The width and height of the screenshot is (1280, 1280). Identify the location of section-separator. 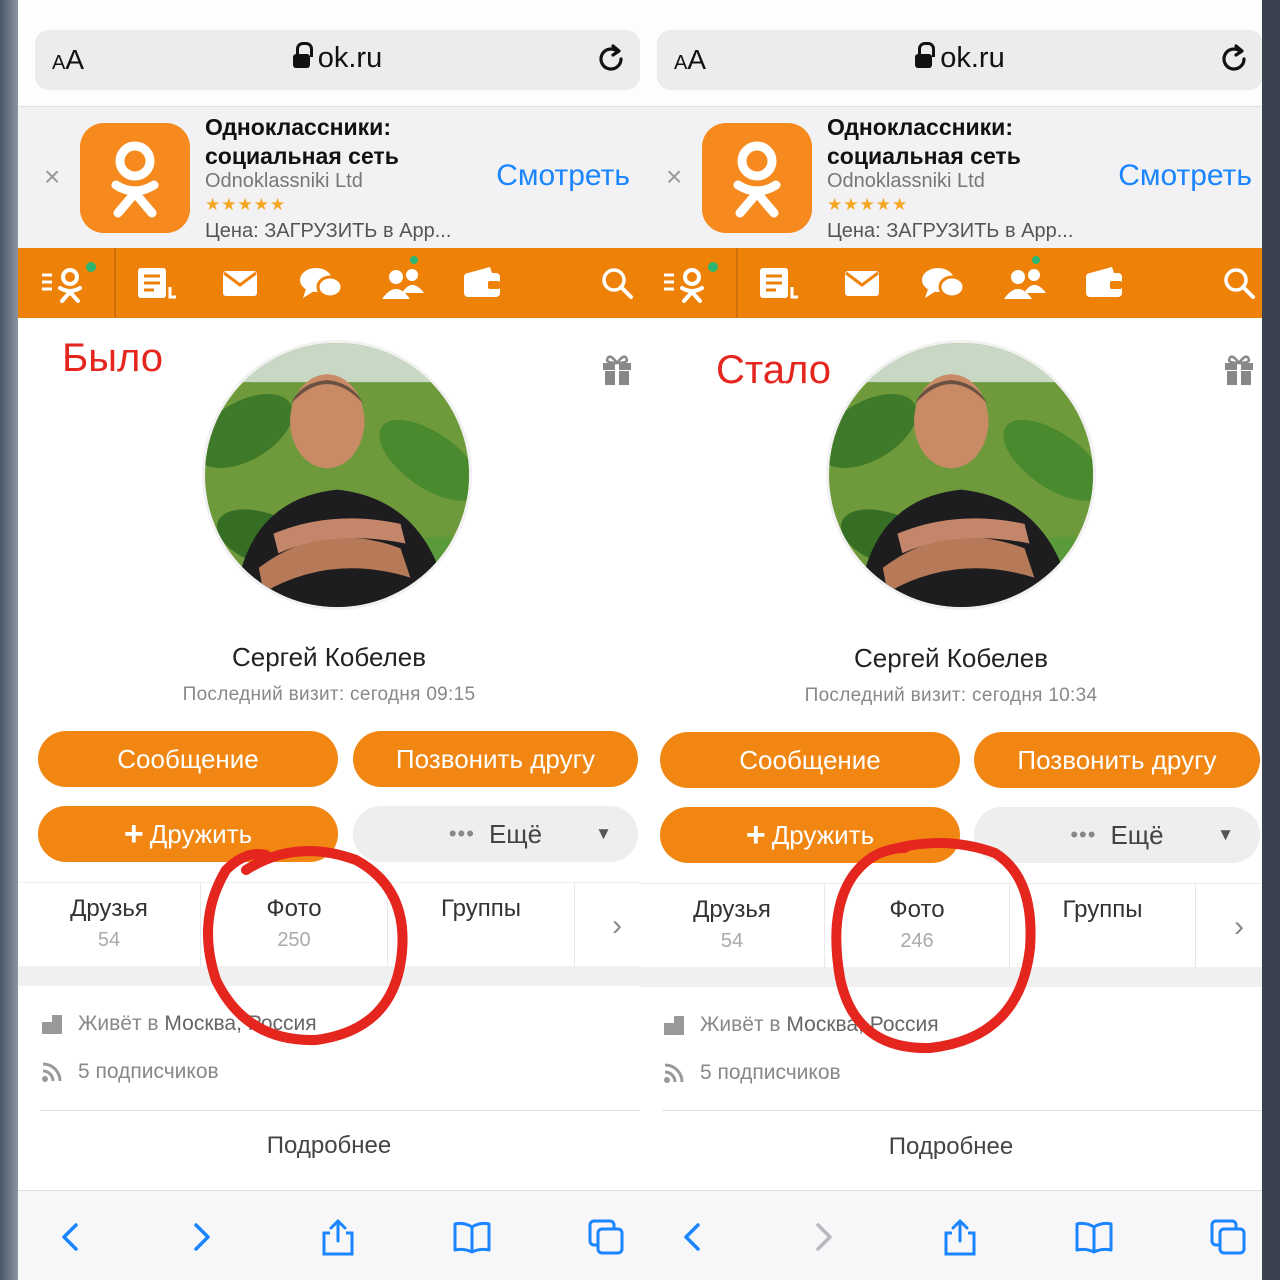
(329, 976).